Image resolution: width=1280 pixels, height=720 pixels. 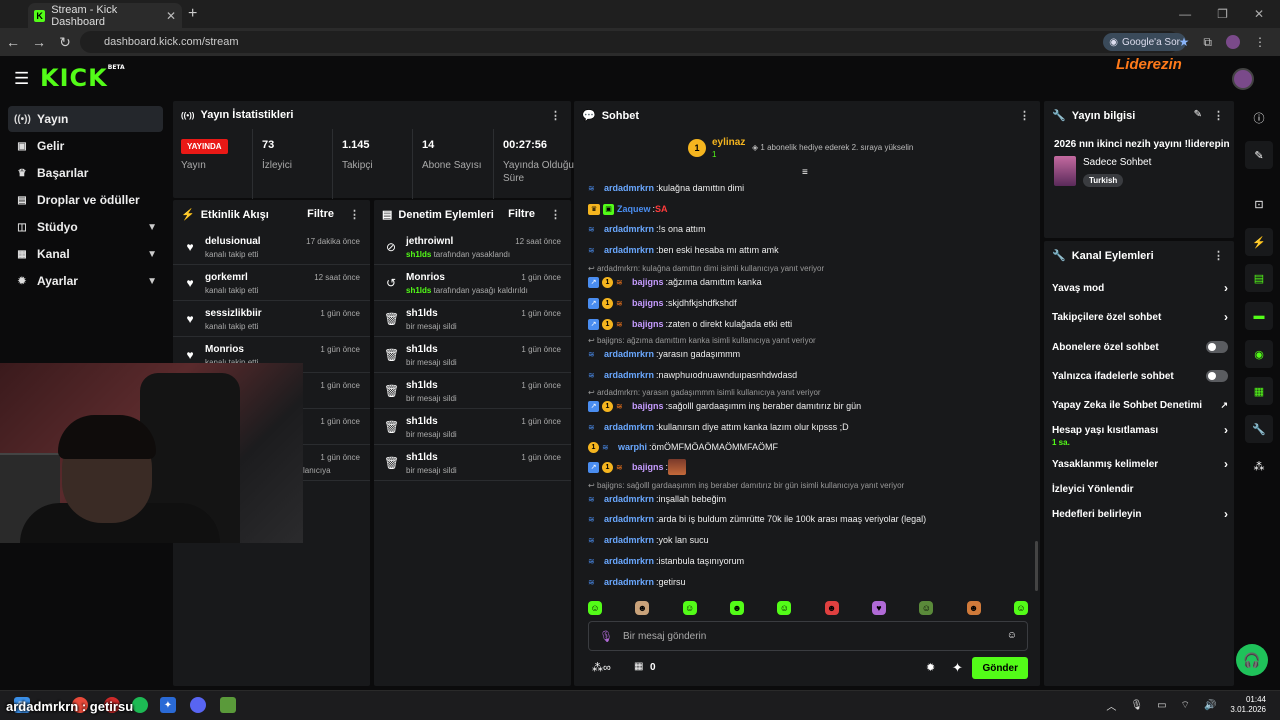 I want to click on moderation-icon: ▤, so click(x=1259, y=278).